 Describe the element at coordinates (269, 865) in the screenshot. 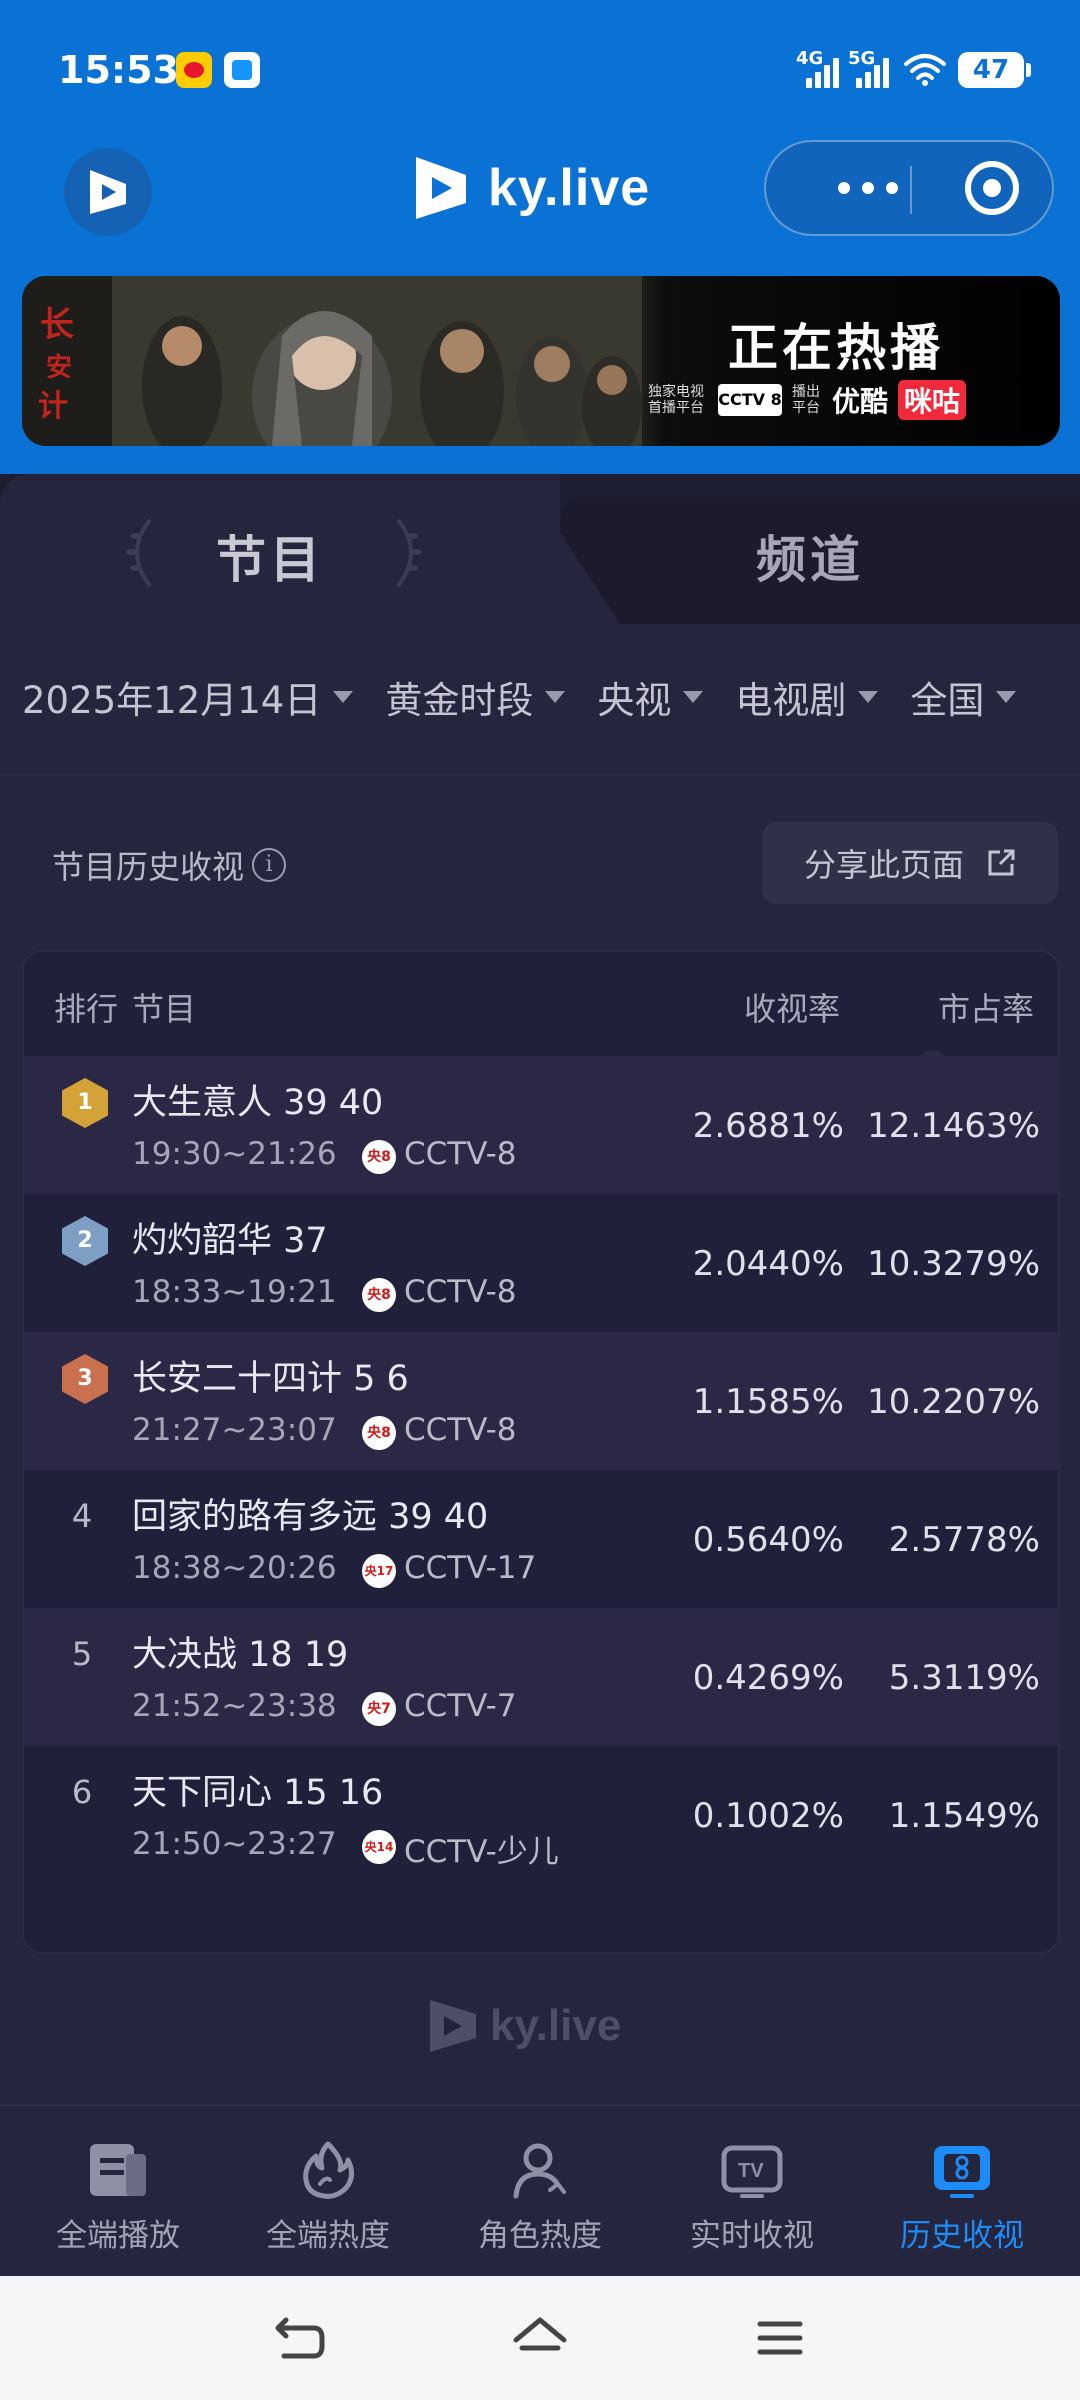

I see `info-icon: i` at that location.